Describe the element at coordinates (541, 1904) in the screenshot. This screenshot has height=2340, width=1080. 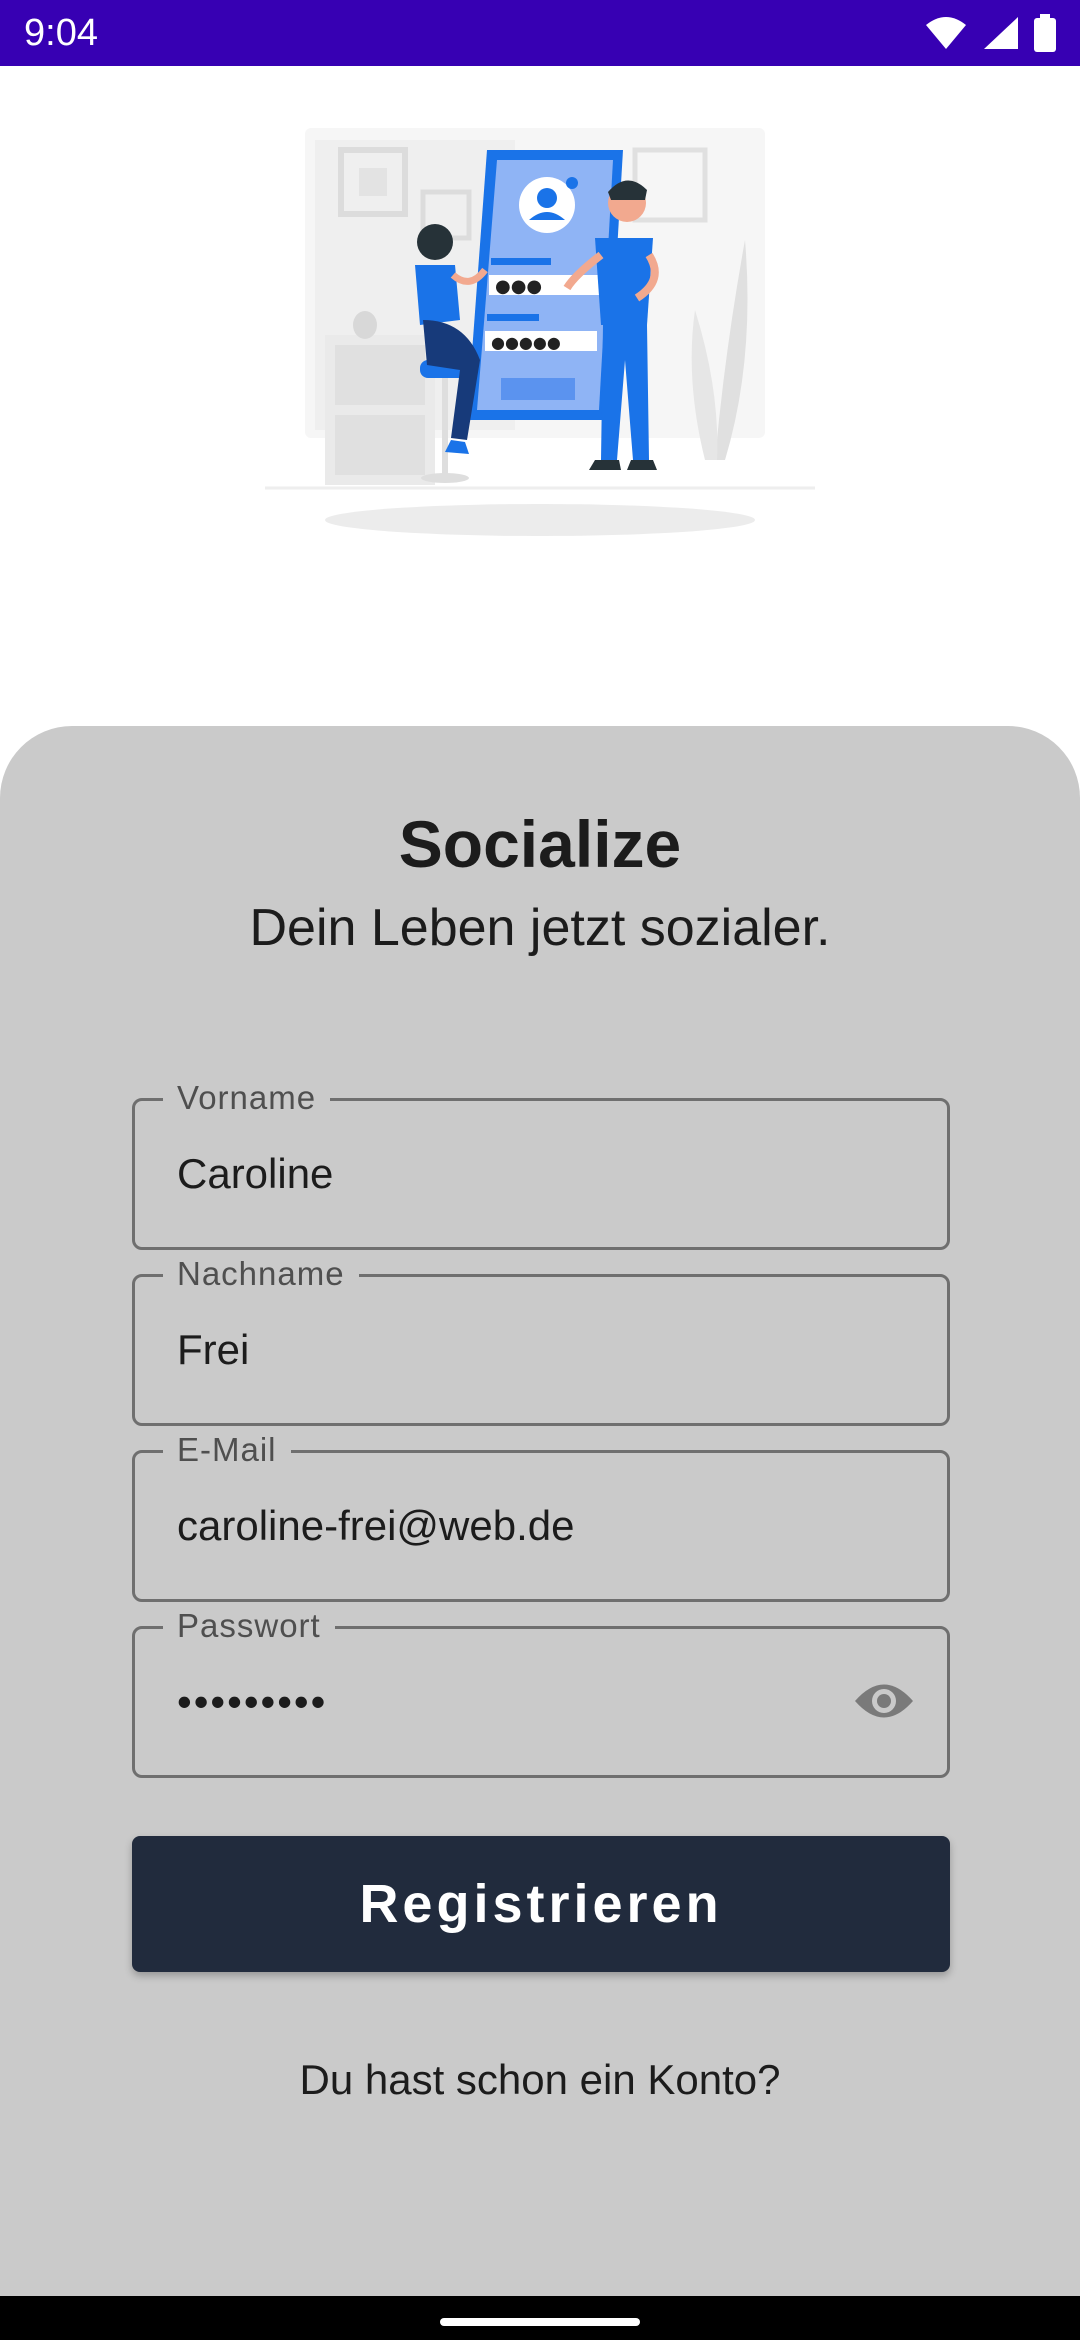
I see `register-button: Registrieren` at that location.